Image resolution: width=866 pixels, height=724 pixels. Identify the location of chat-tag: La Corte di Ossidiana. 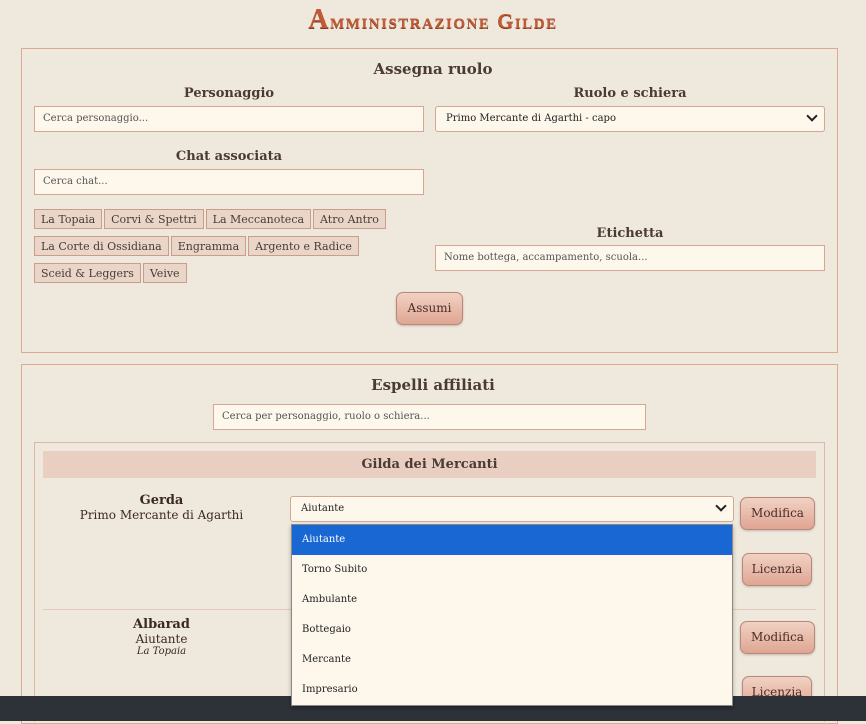
(101, 246).